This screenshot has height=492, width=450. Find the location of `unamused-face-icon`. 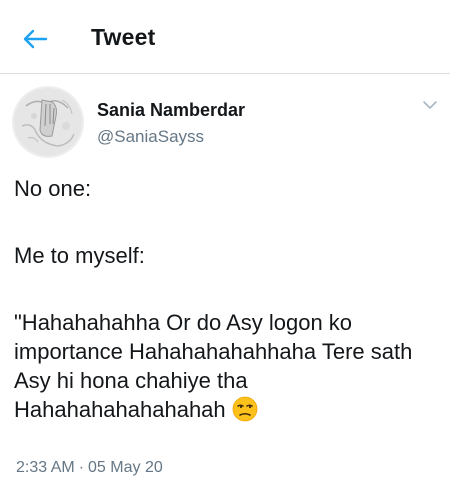

unamused-face-icon is located at coordinates (245, 412).